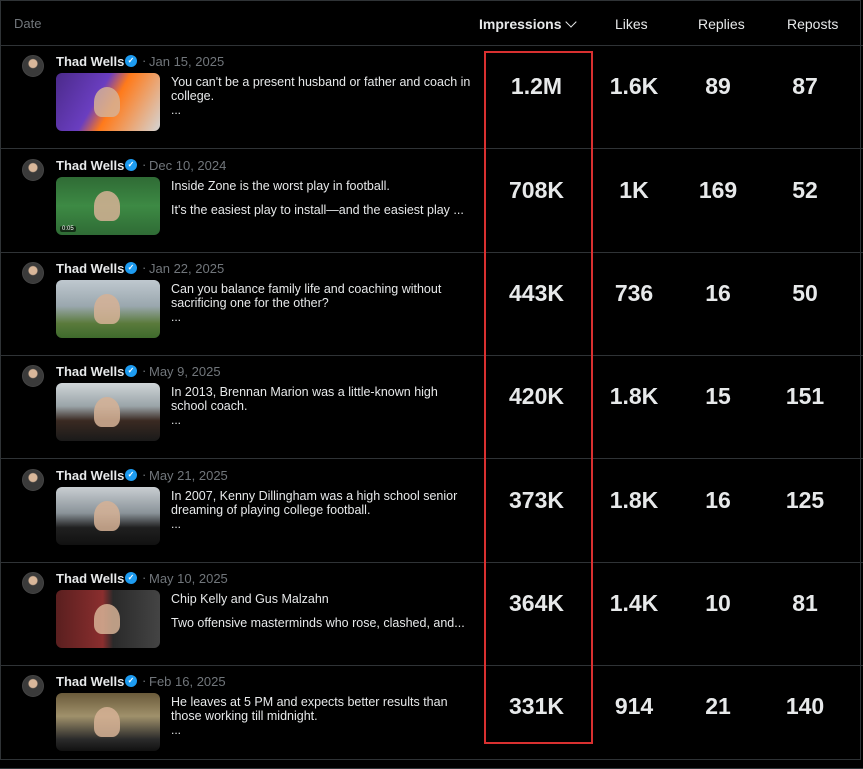 The width and height of the screenshot is (863, 769). I want to click on likes-value: 1.6K, so click(634, 86).